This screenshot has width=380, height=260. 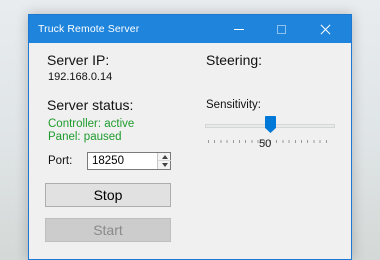 What do you see at coordinates (91, 124) in the screenshot?
I see `controller-status: Controller: active` at bounding box center [91, 124].